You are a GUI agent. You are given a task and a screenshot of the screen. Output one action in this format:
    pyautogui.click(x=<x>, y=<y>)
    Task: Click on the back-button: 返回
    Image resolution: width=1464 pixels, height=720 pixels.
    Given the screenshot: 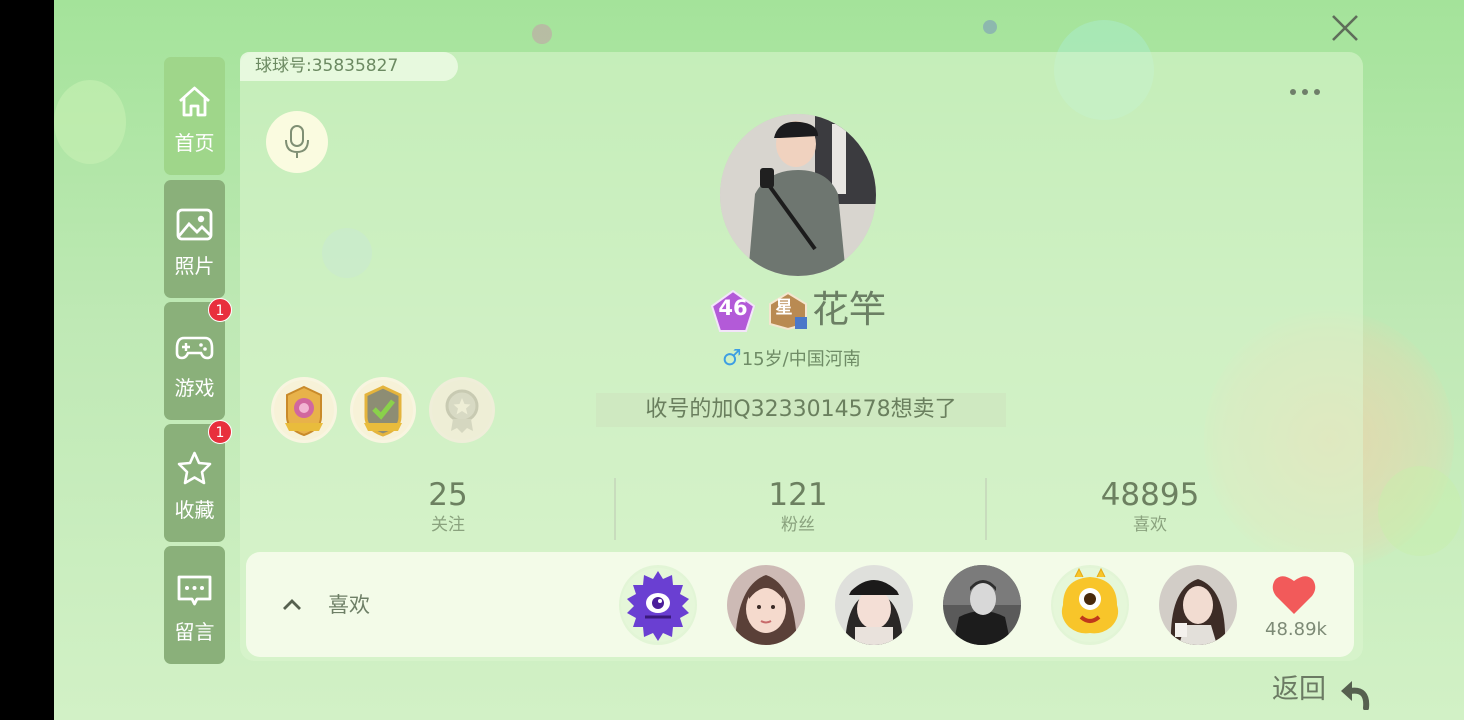 What is the action you would take?
    pyautogui.click(x=1322, y=692)
    